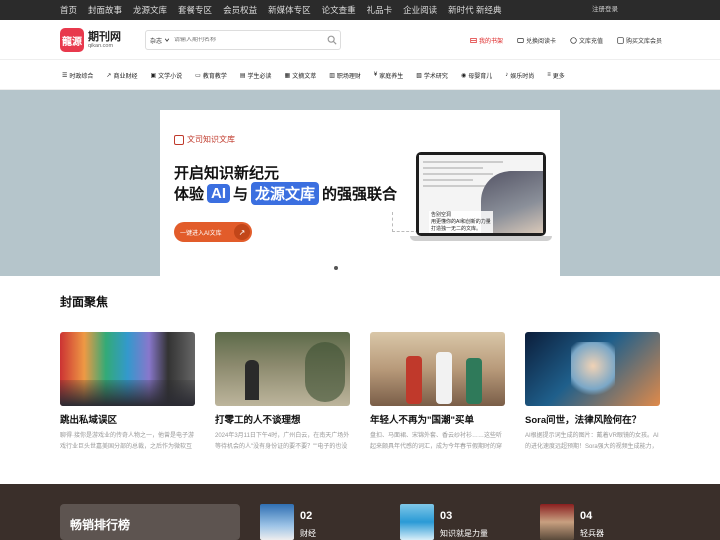 This screenshot has width=720, height=540. Describe the element at coordinates (101, 45) in the screenshot. I see `logo-subtitle: qikan.com` at that location.